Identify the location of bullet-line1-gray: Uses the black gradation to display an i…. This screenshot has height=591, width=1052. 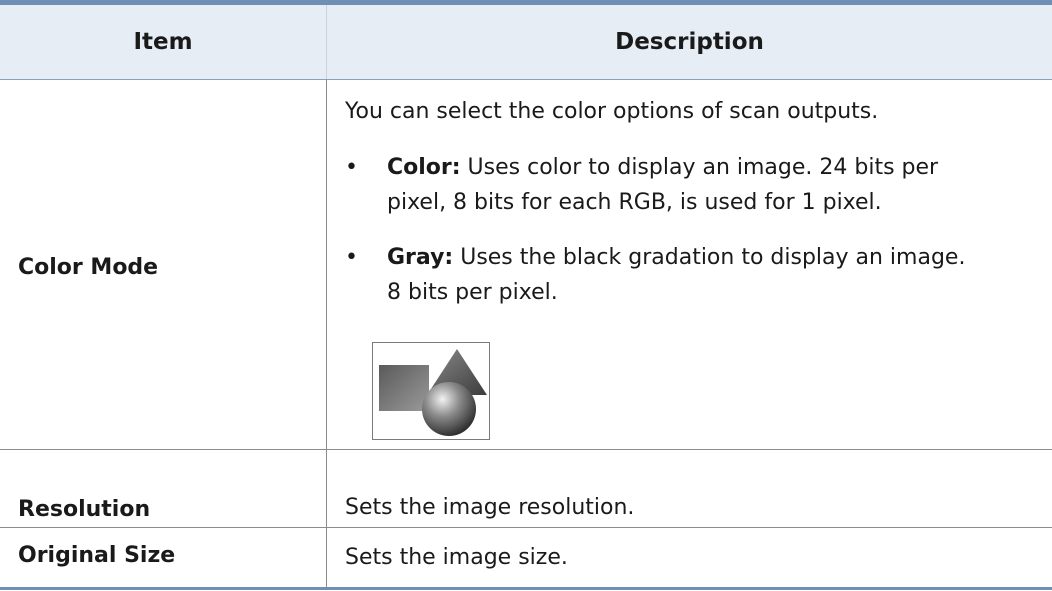
(709, 257).